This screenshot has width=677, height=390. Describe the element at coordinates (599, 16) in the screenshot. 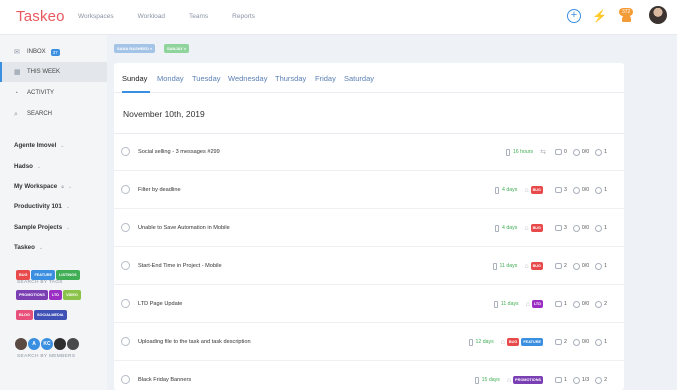

I see `lightning-icon: ⚡` at that location.